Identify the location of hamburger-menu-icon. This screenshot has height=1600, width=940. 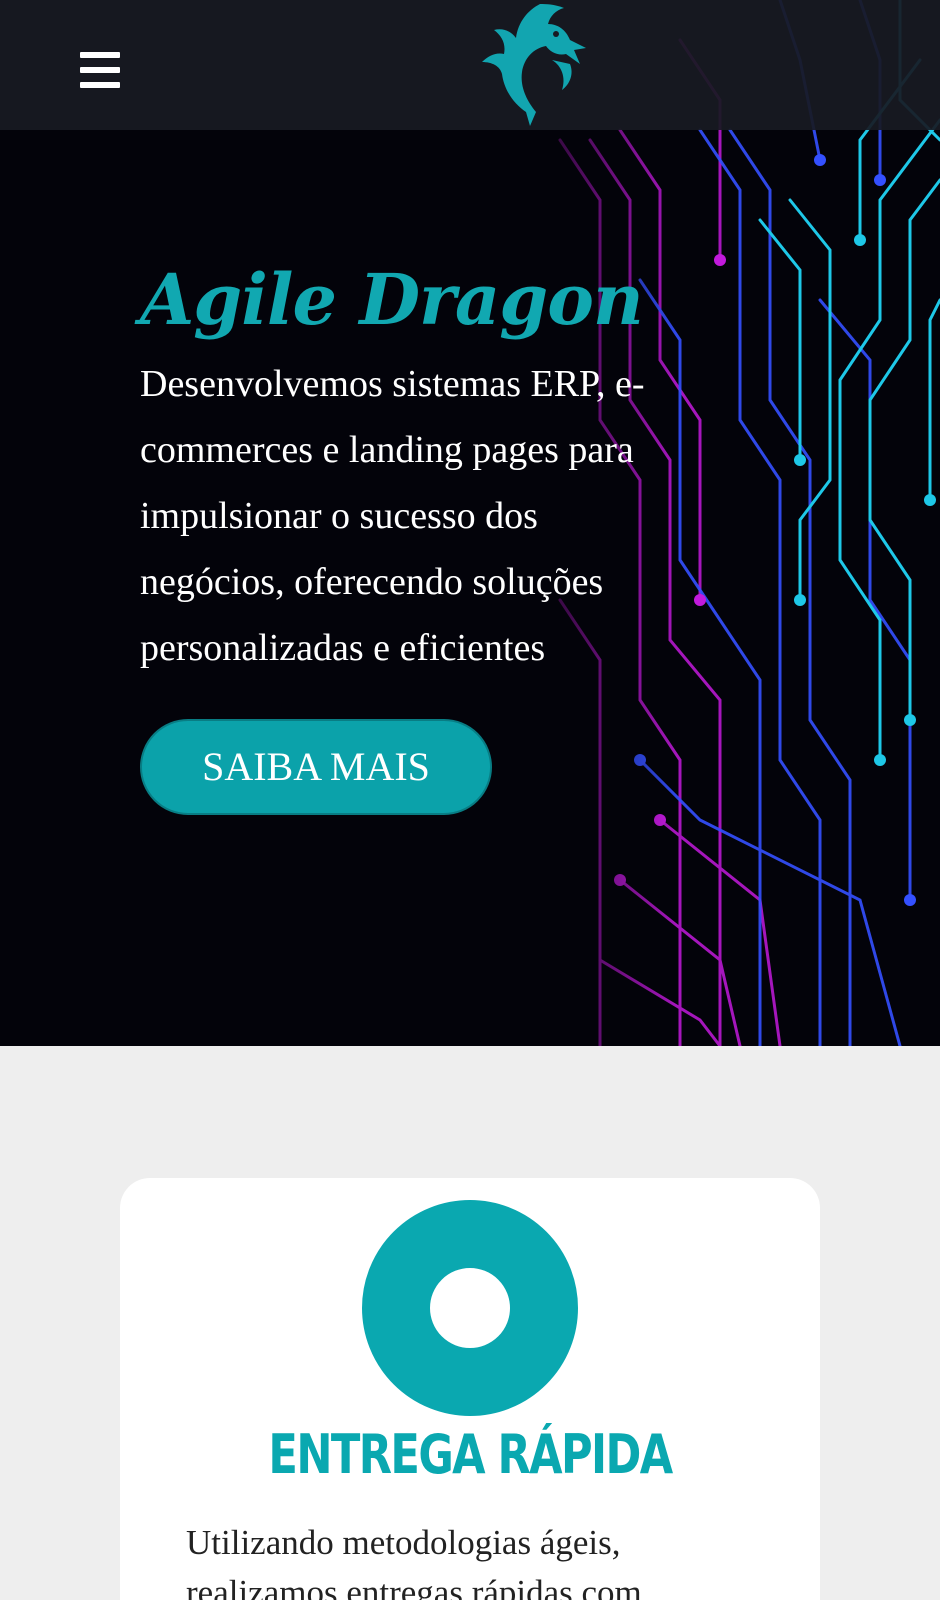
(101, 70).